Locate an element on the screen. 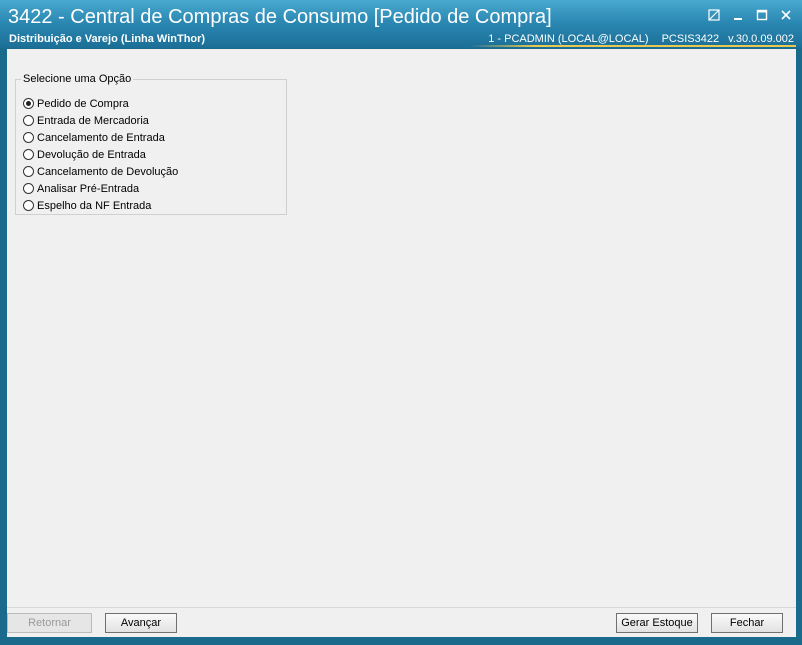 The height and width of the screenshot is (645, 802). radio-cancelamento-de-devolucao: Cancelamento de Devolução is located at coordinates (100, 171).